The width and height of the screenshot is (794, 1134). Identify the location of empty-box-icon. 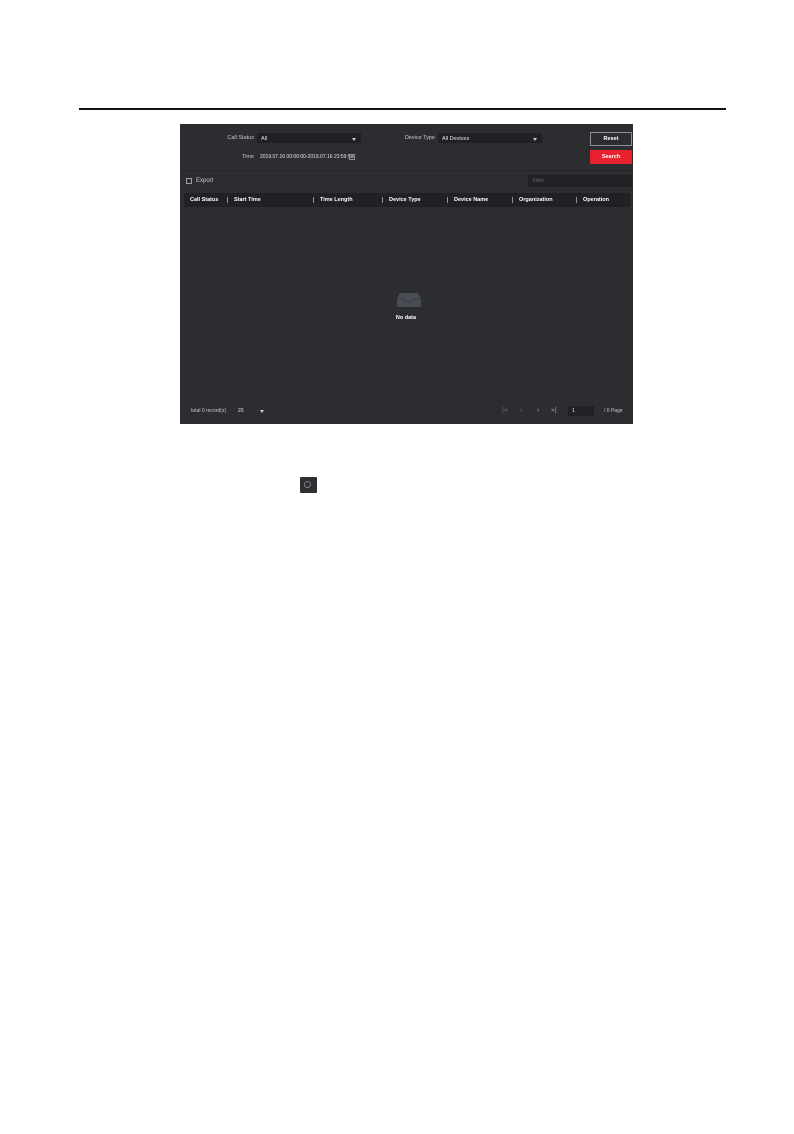
(409, 300).